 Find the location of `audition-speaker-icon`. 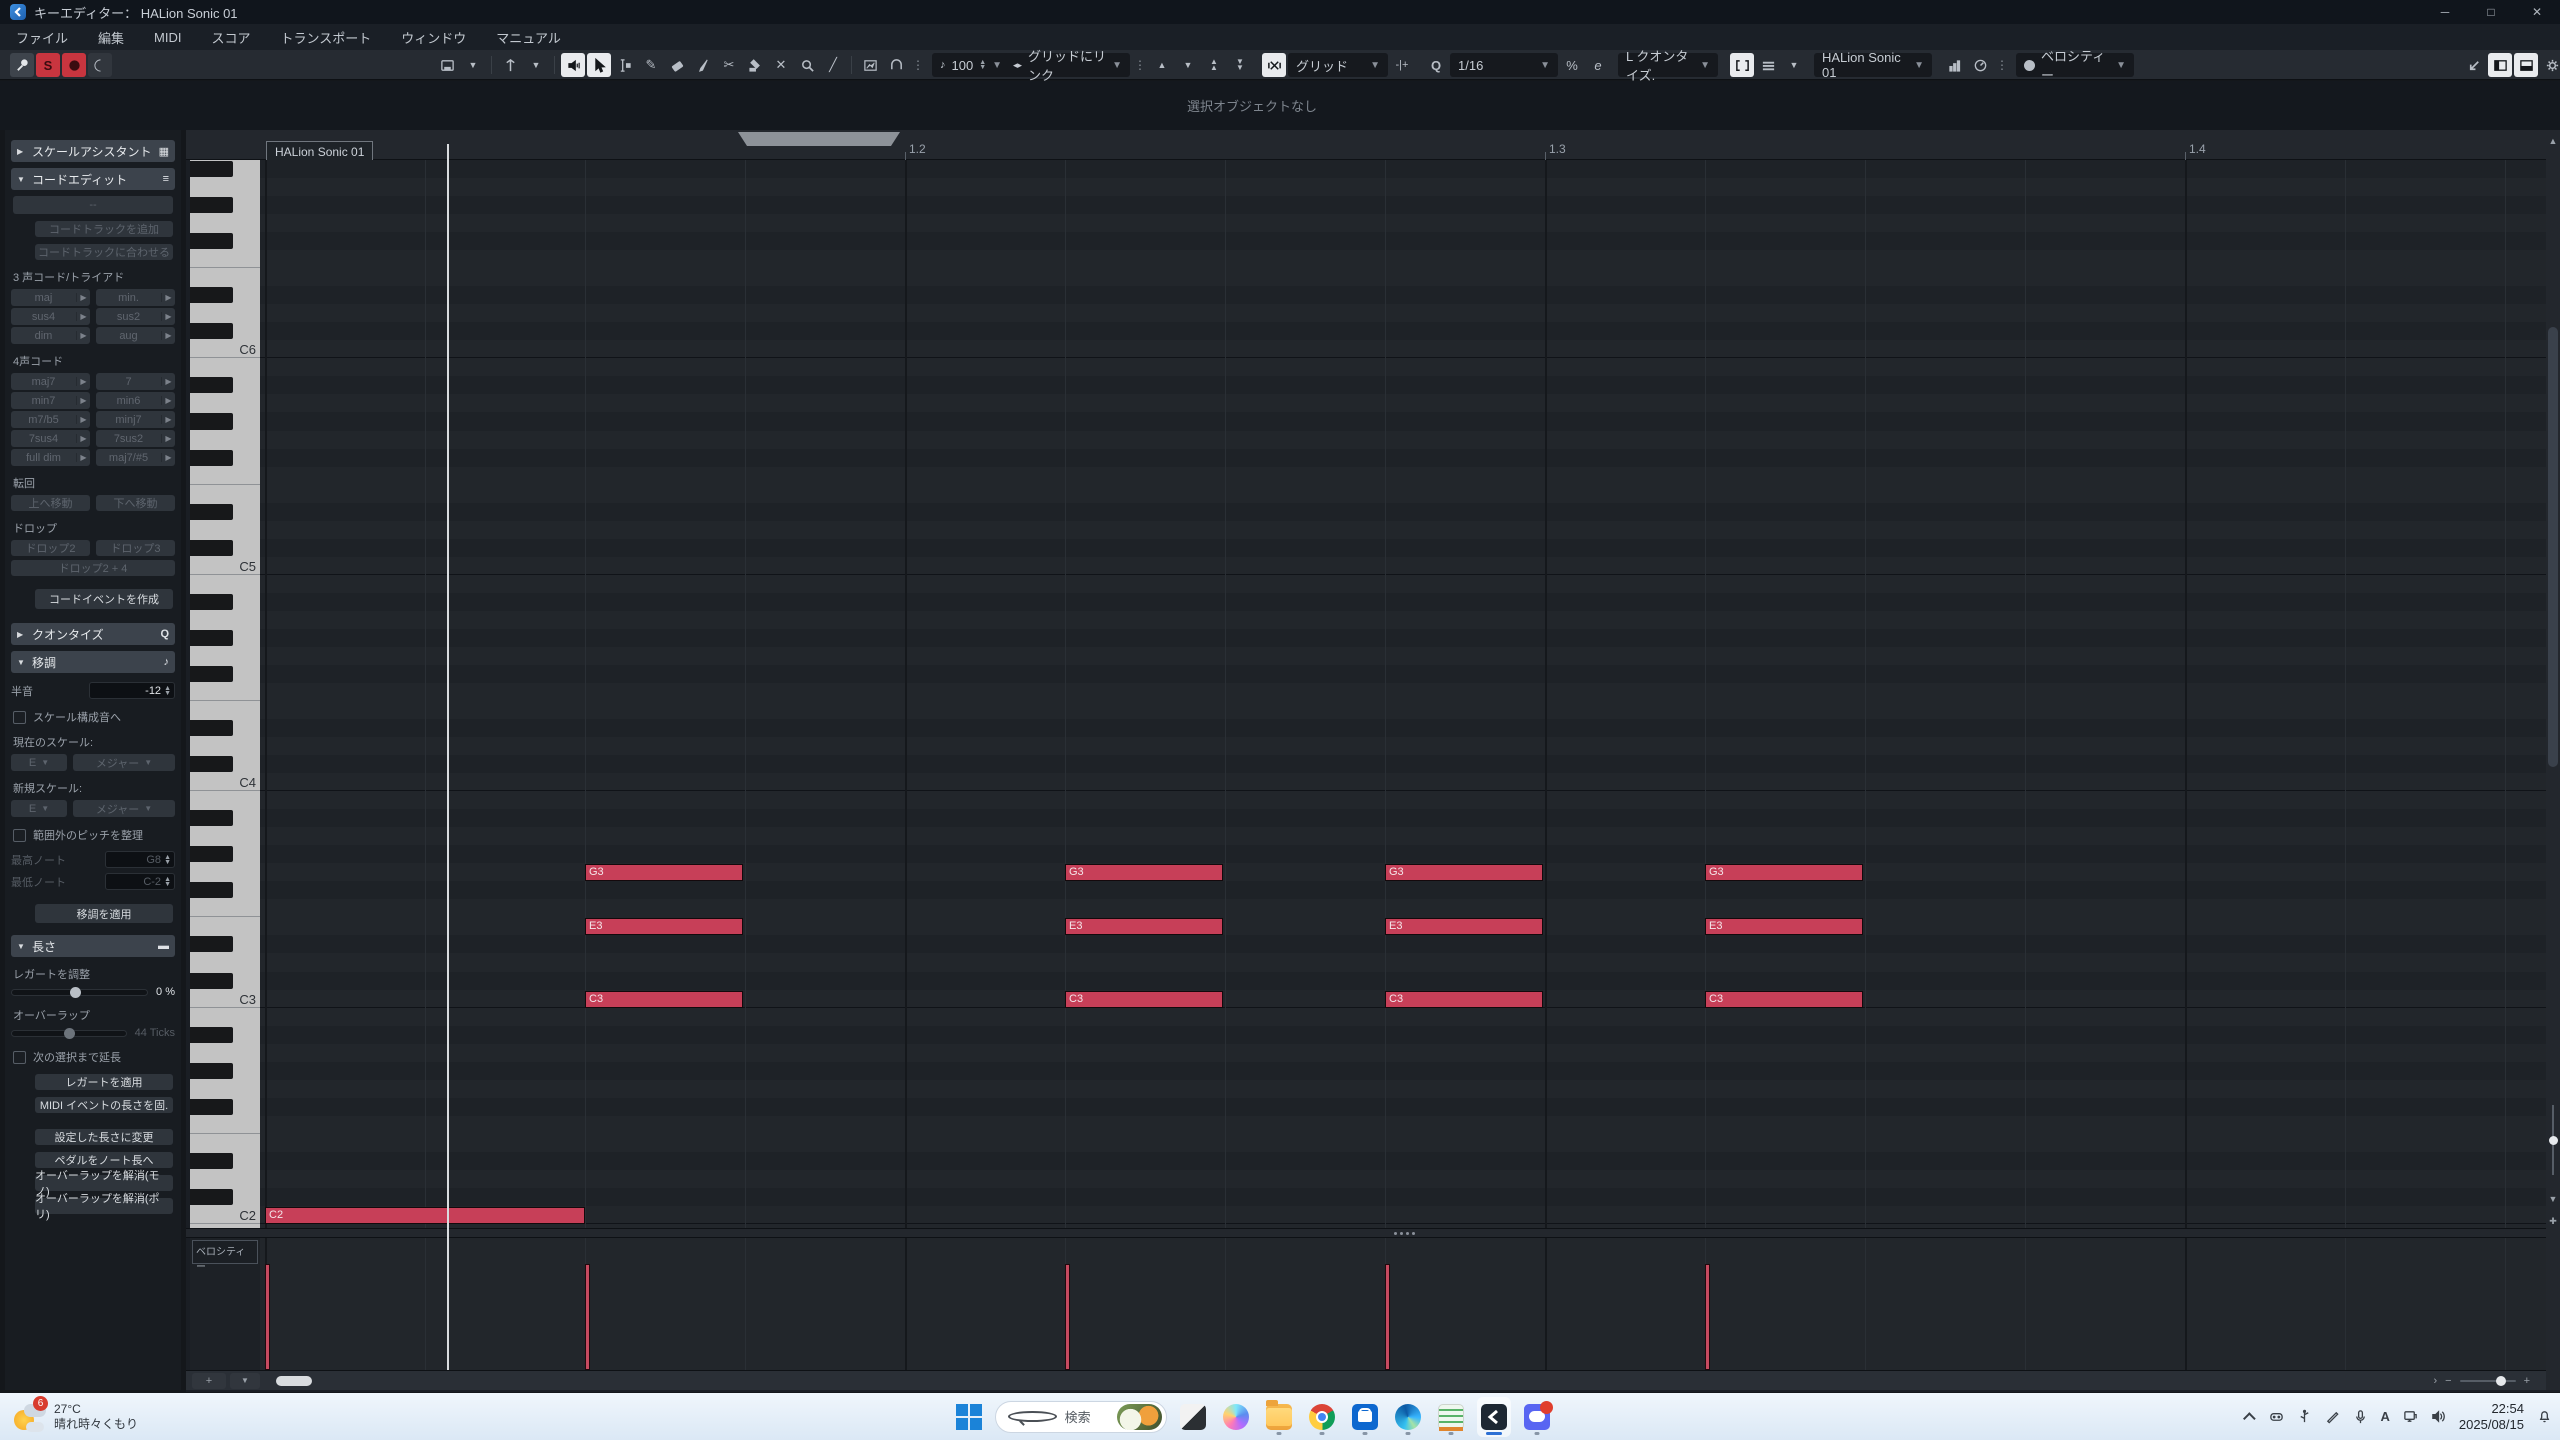

audition-speaker-icon is located at coordinates (573, 65).